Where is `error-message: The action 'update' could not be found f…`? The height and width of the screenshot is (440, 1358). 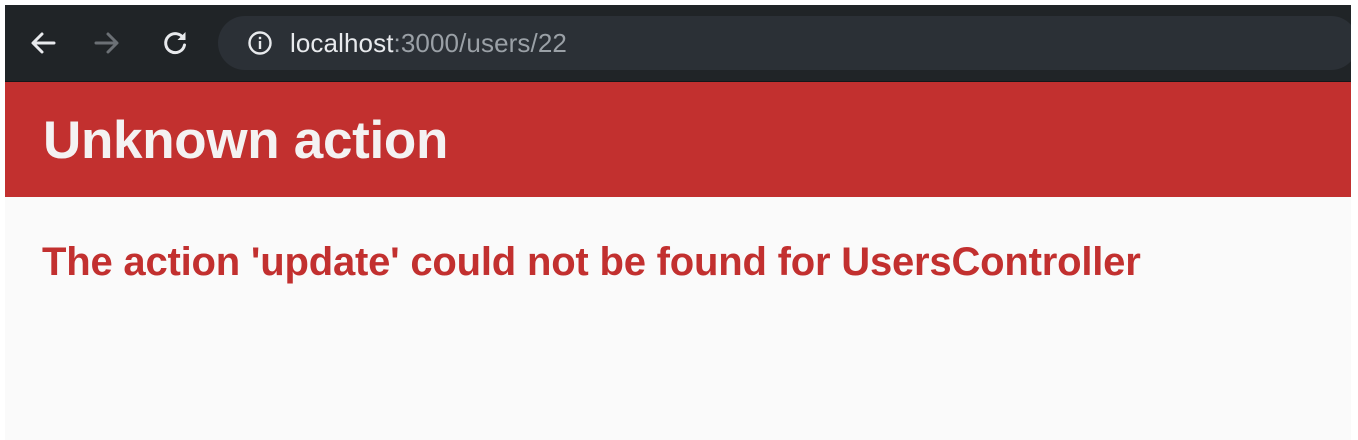
error-message: The action 'update' could not be found f… is located at coordinates (591, 262).